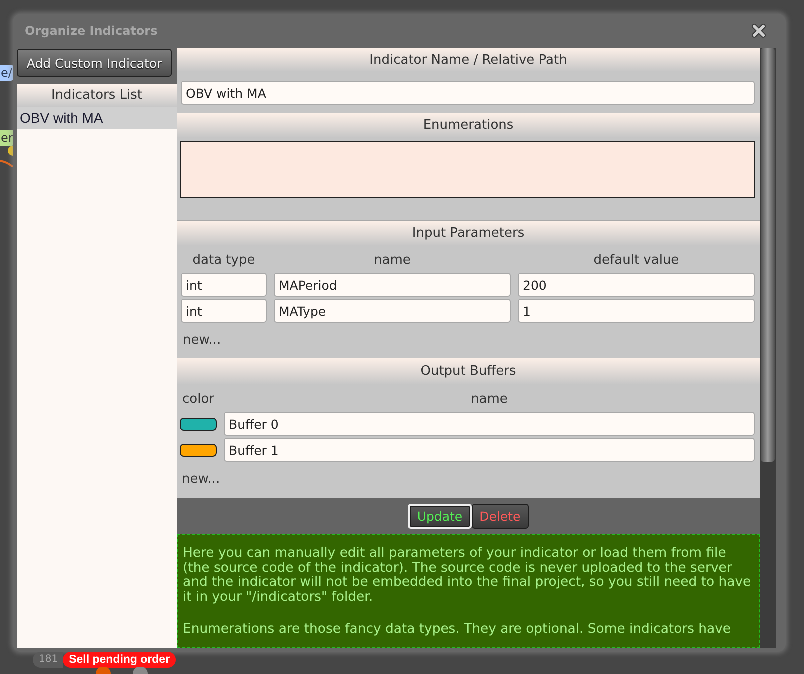  What do you see at coordinates (392, 285) in the screenshot?
I see `name-field: MAPeriod` at bounding box center [392, 285].